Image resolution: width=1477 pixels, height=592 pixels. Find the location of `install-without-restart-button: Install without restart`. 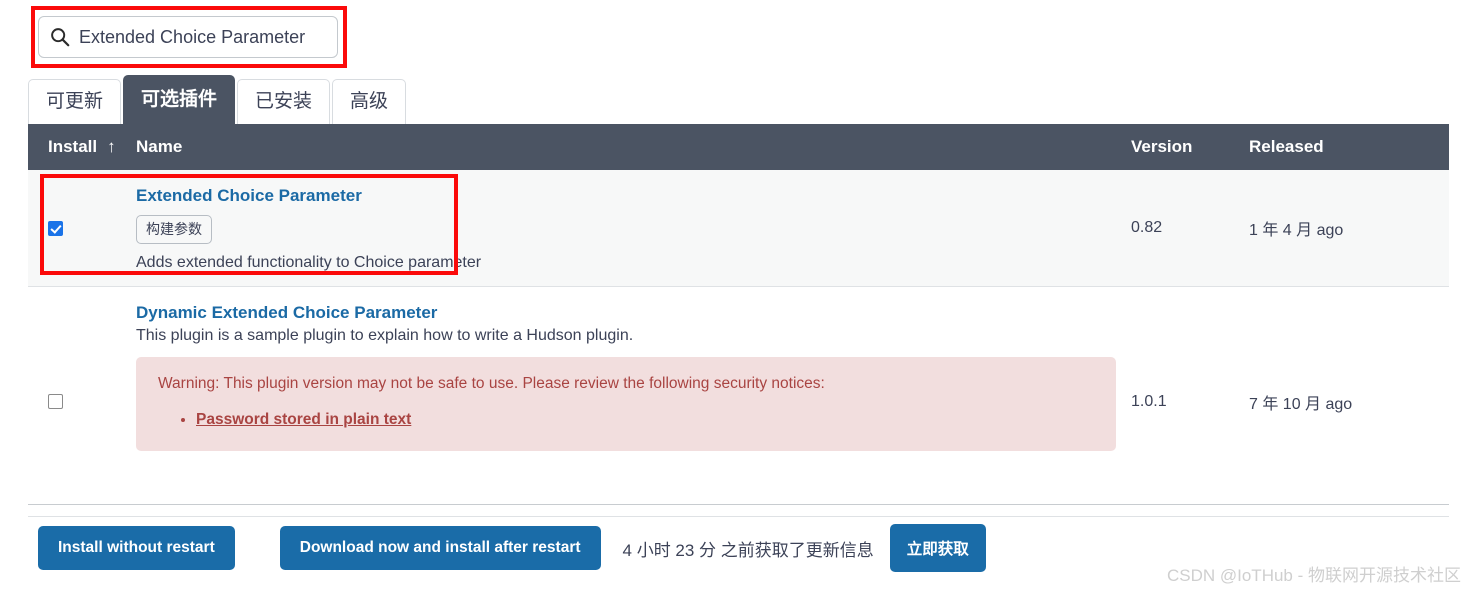

install-without-restart-button: Install without restart is located at coordinates (136, 548).